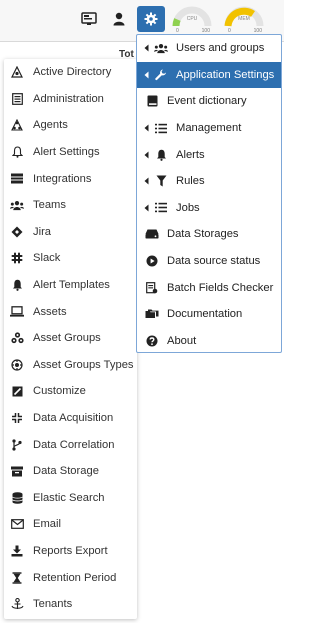  I want to click on admin-menu-item-label: Data Storage, so click(66, 471).